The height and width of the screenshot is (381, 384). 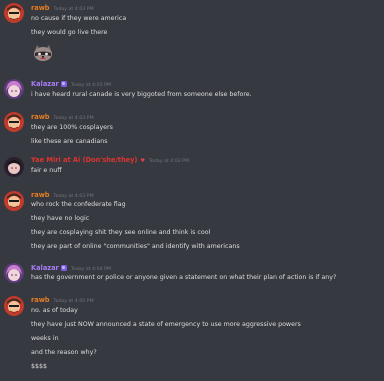 What do you see at coordinates (90, 269) in the screenshot?
I see `timestamp: Today at 4:04 PM` at bounding box center [90, 269].